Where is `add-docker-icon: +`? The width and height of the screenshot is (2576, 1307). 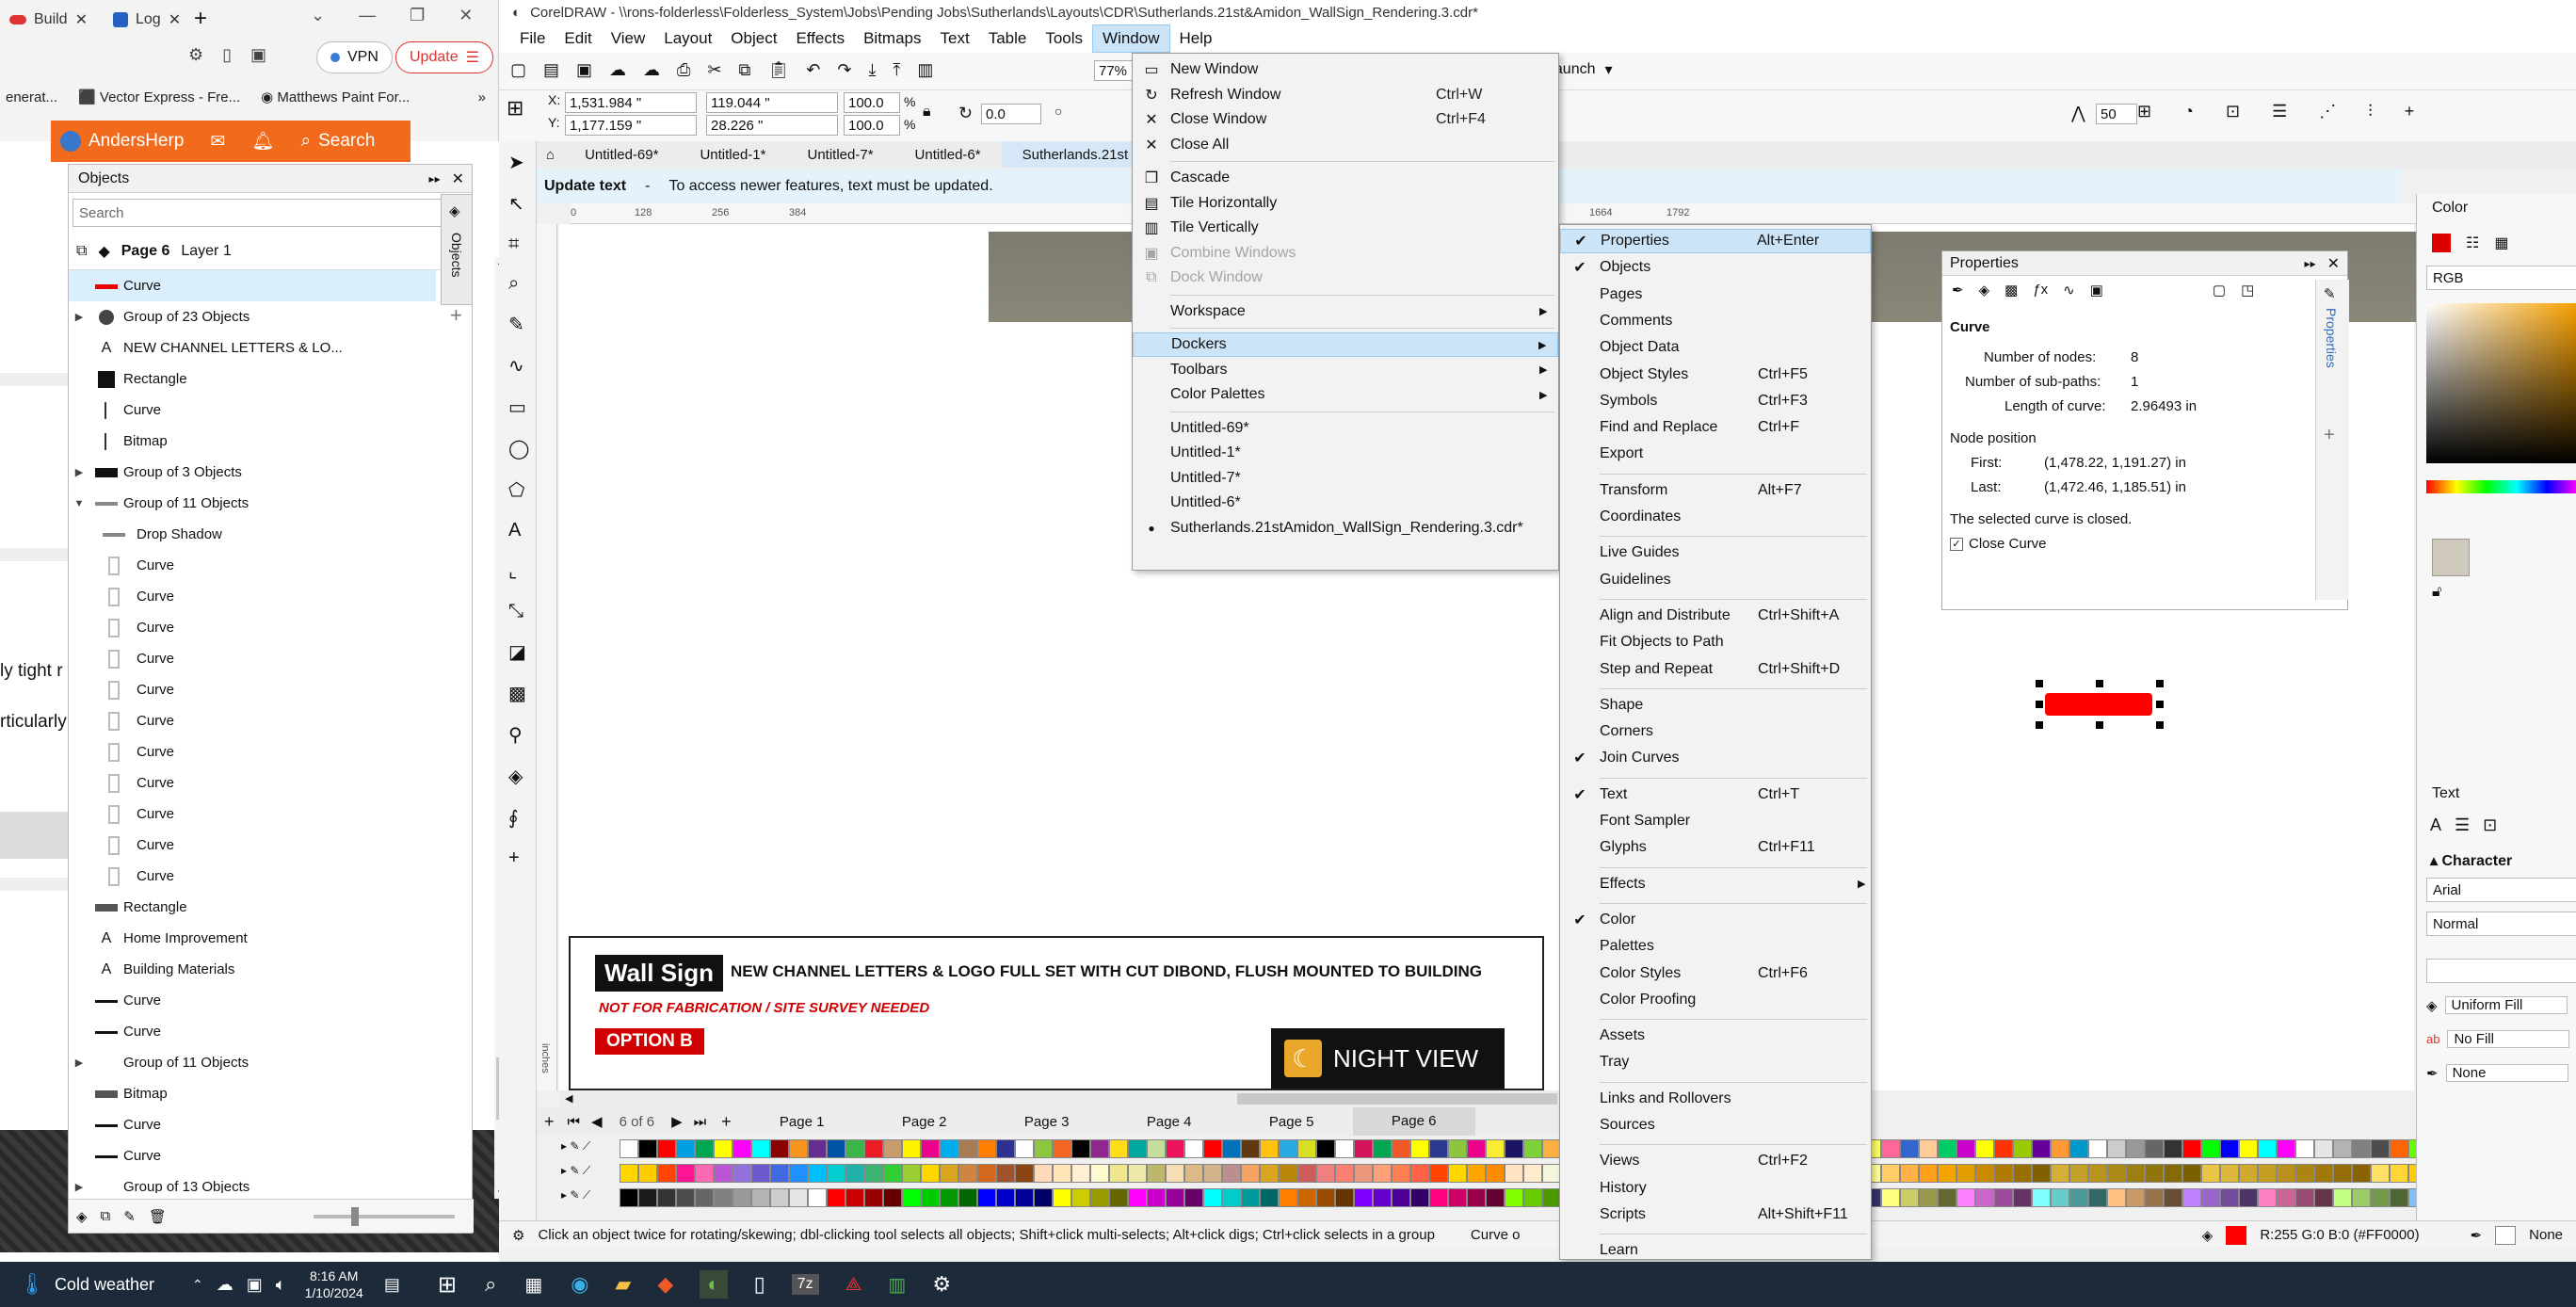 add-docker-icon: + is located at coordinates (2329, 435).